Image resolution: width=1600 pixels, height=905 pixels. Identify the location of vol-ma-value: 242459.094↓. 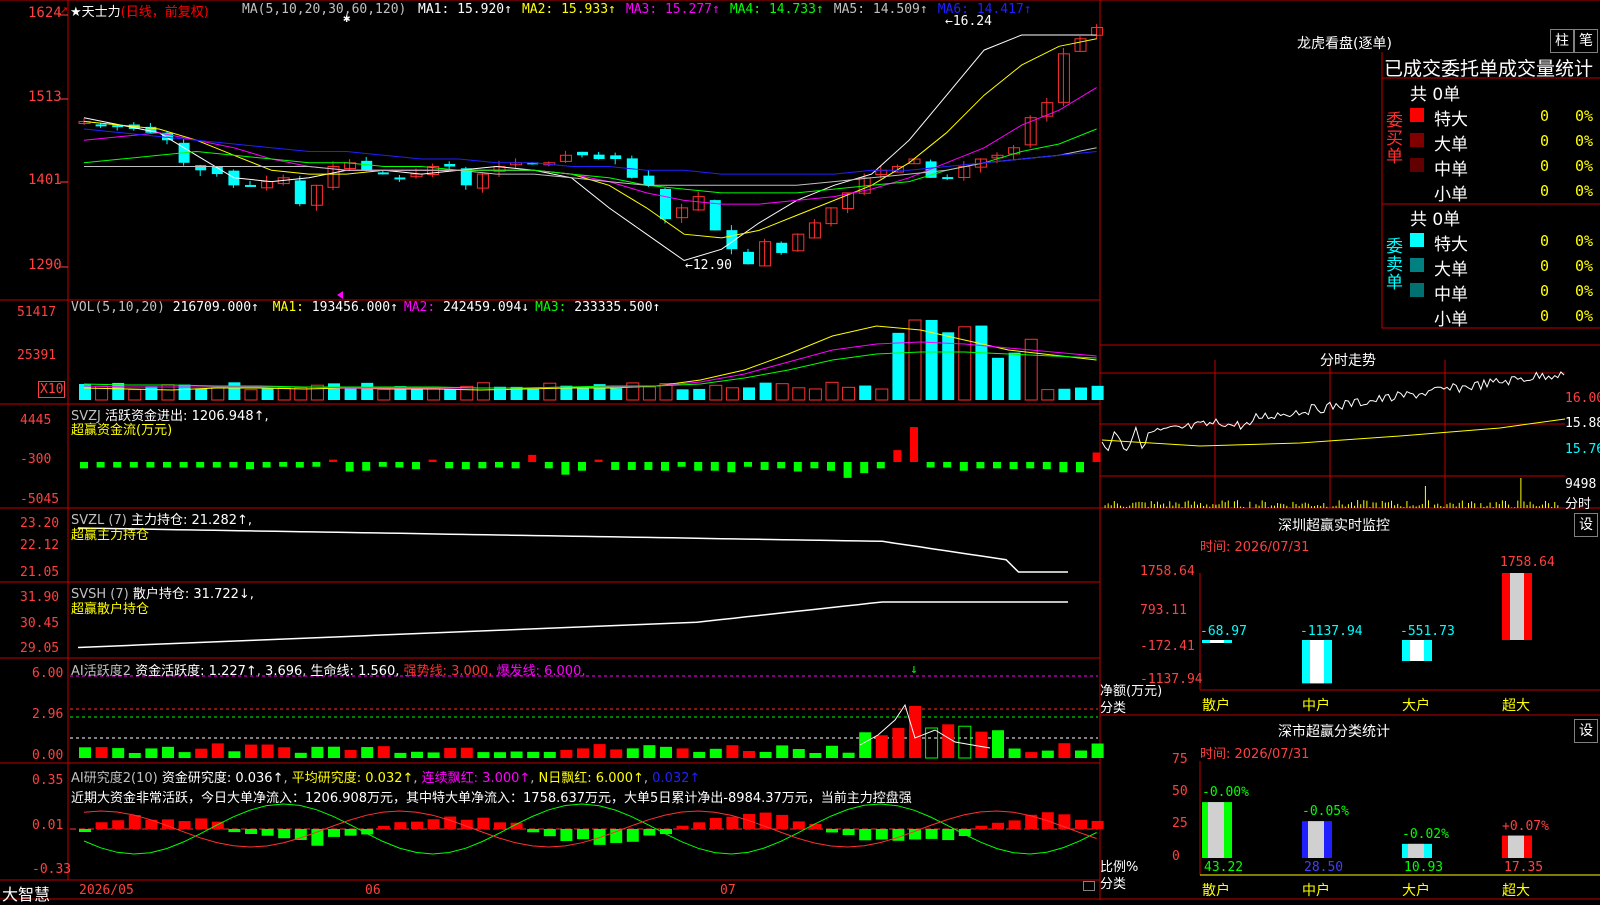
(482, 307).